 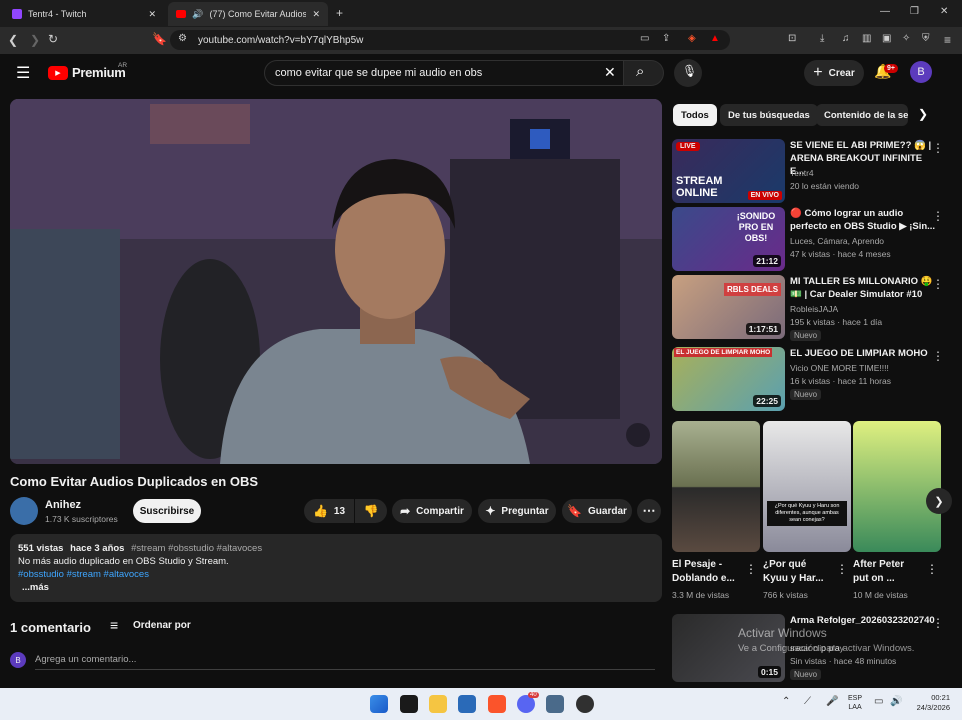 What do you see at coordinates (114, 625) in the screenshot?
I see `sort-icon: ≡` at bounding box center [114, 625].